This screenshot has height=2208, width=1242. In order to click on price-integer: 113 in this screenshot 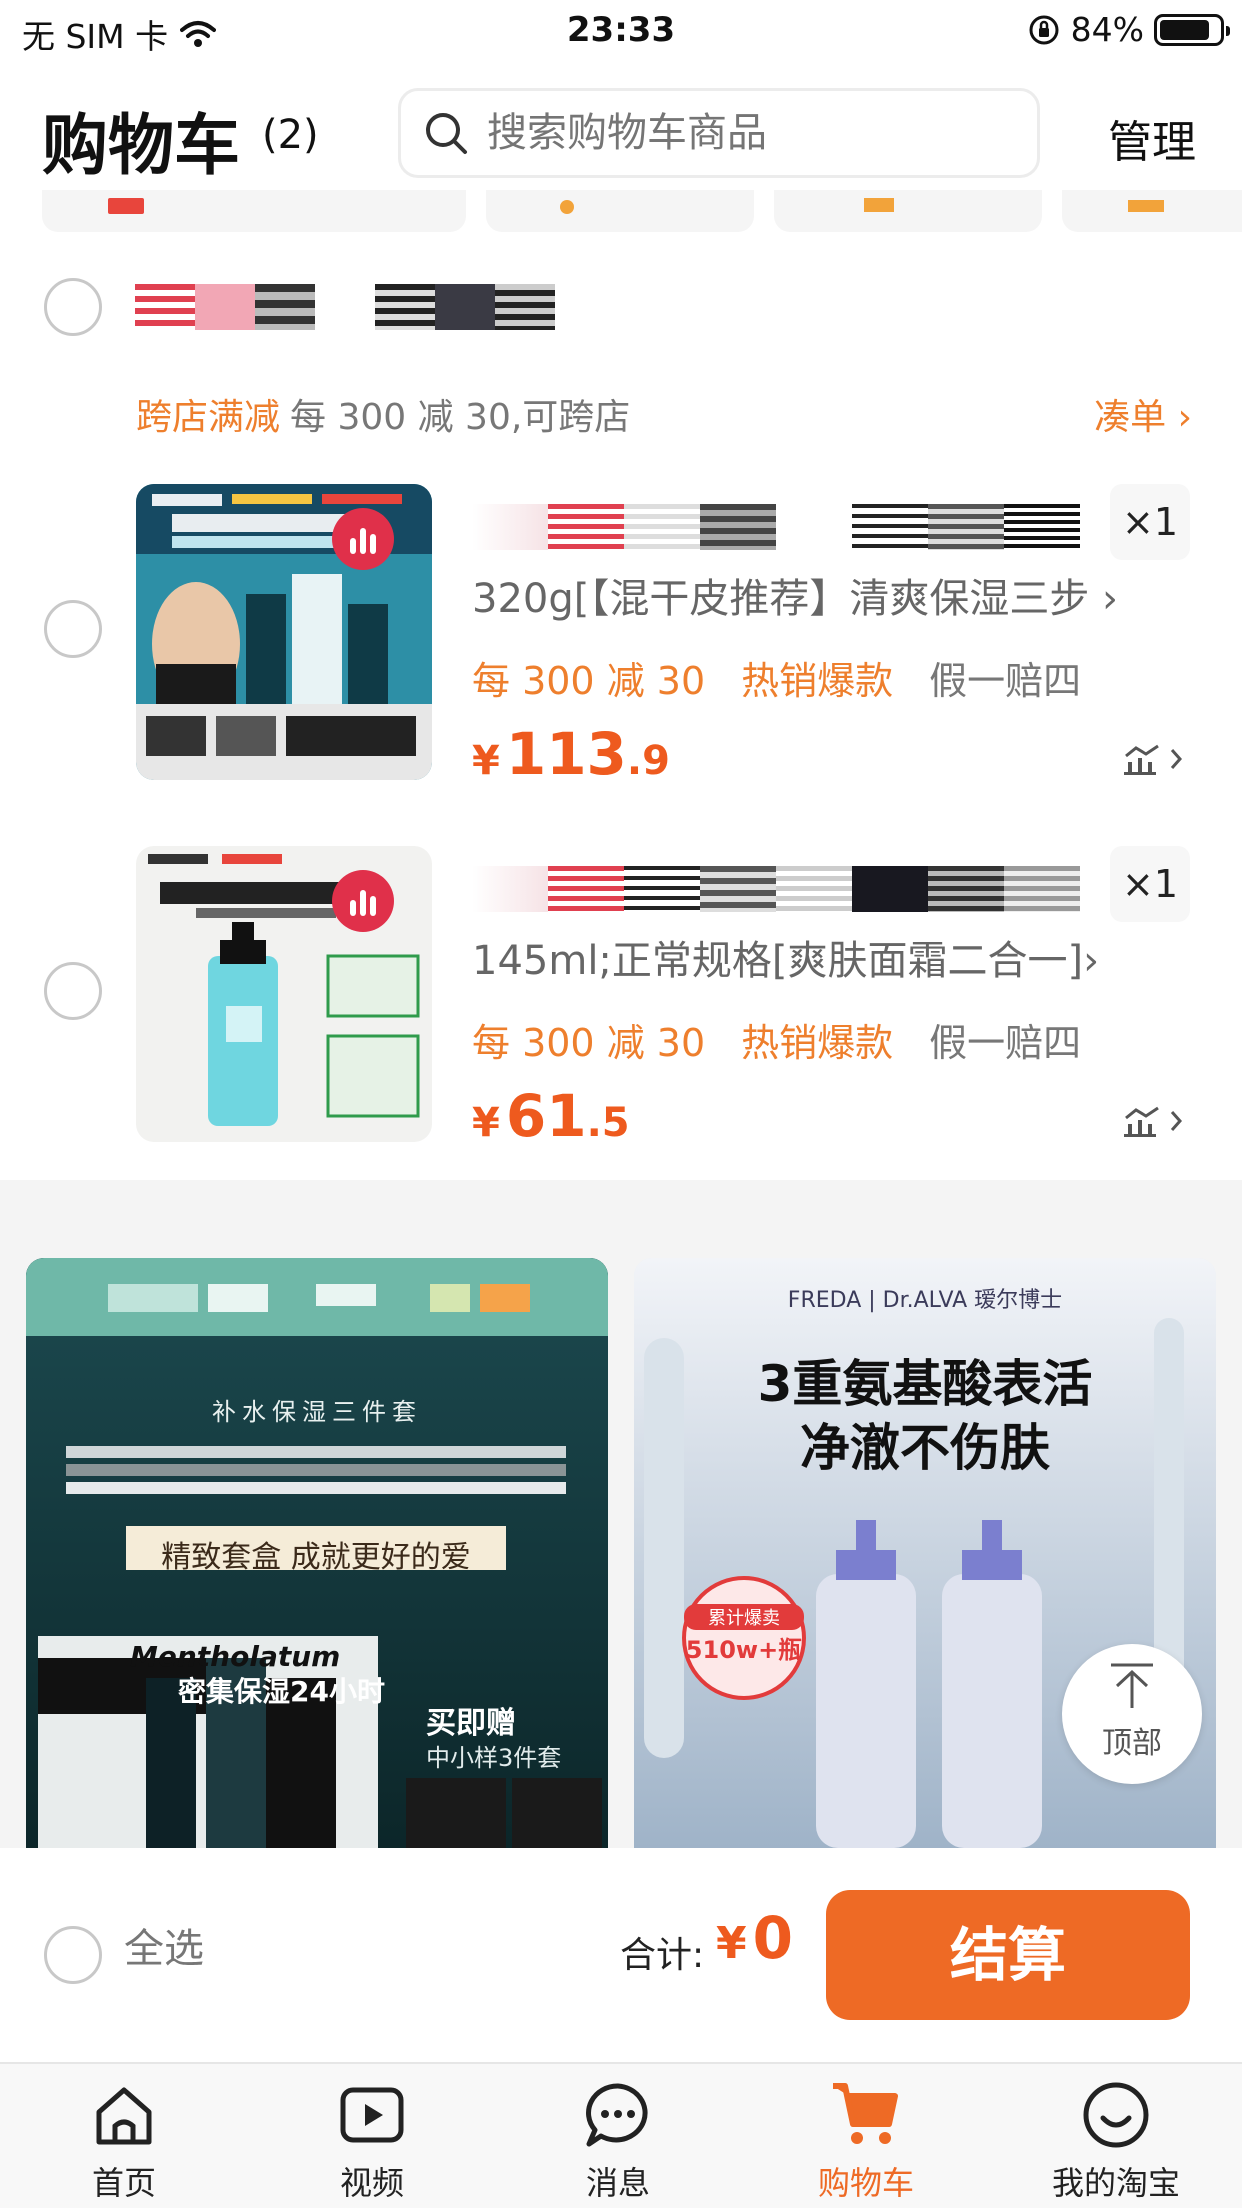, I will do `click(566, 754)`.